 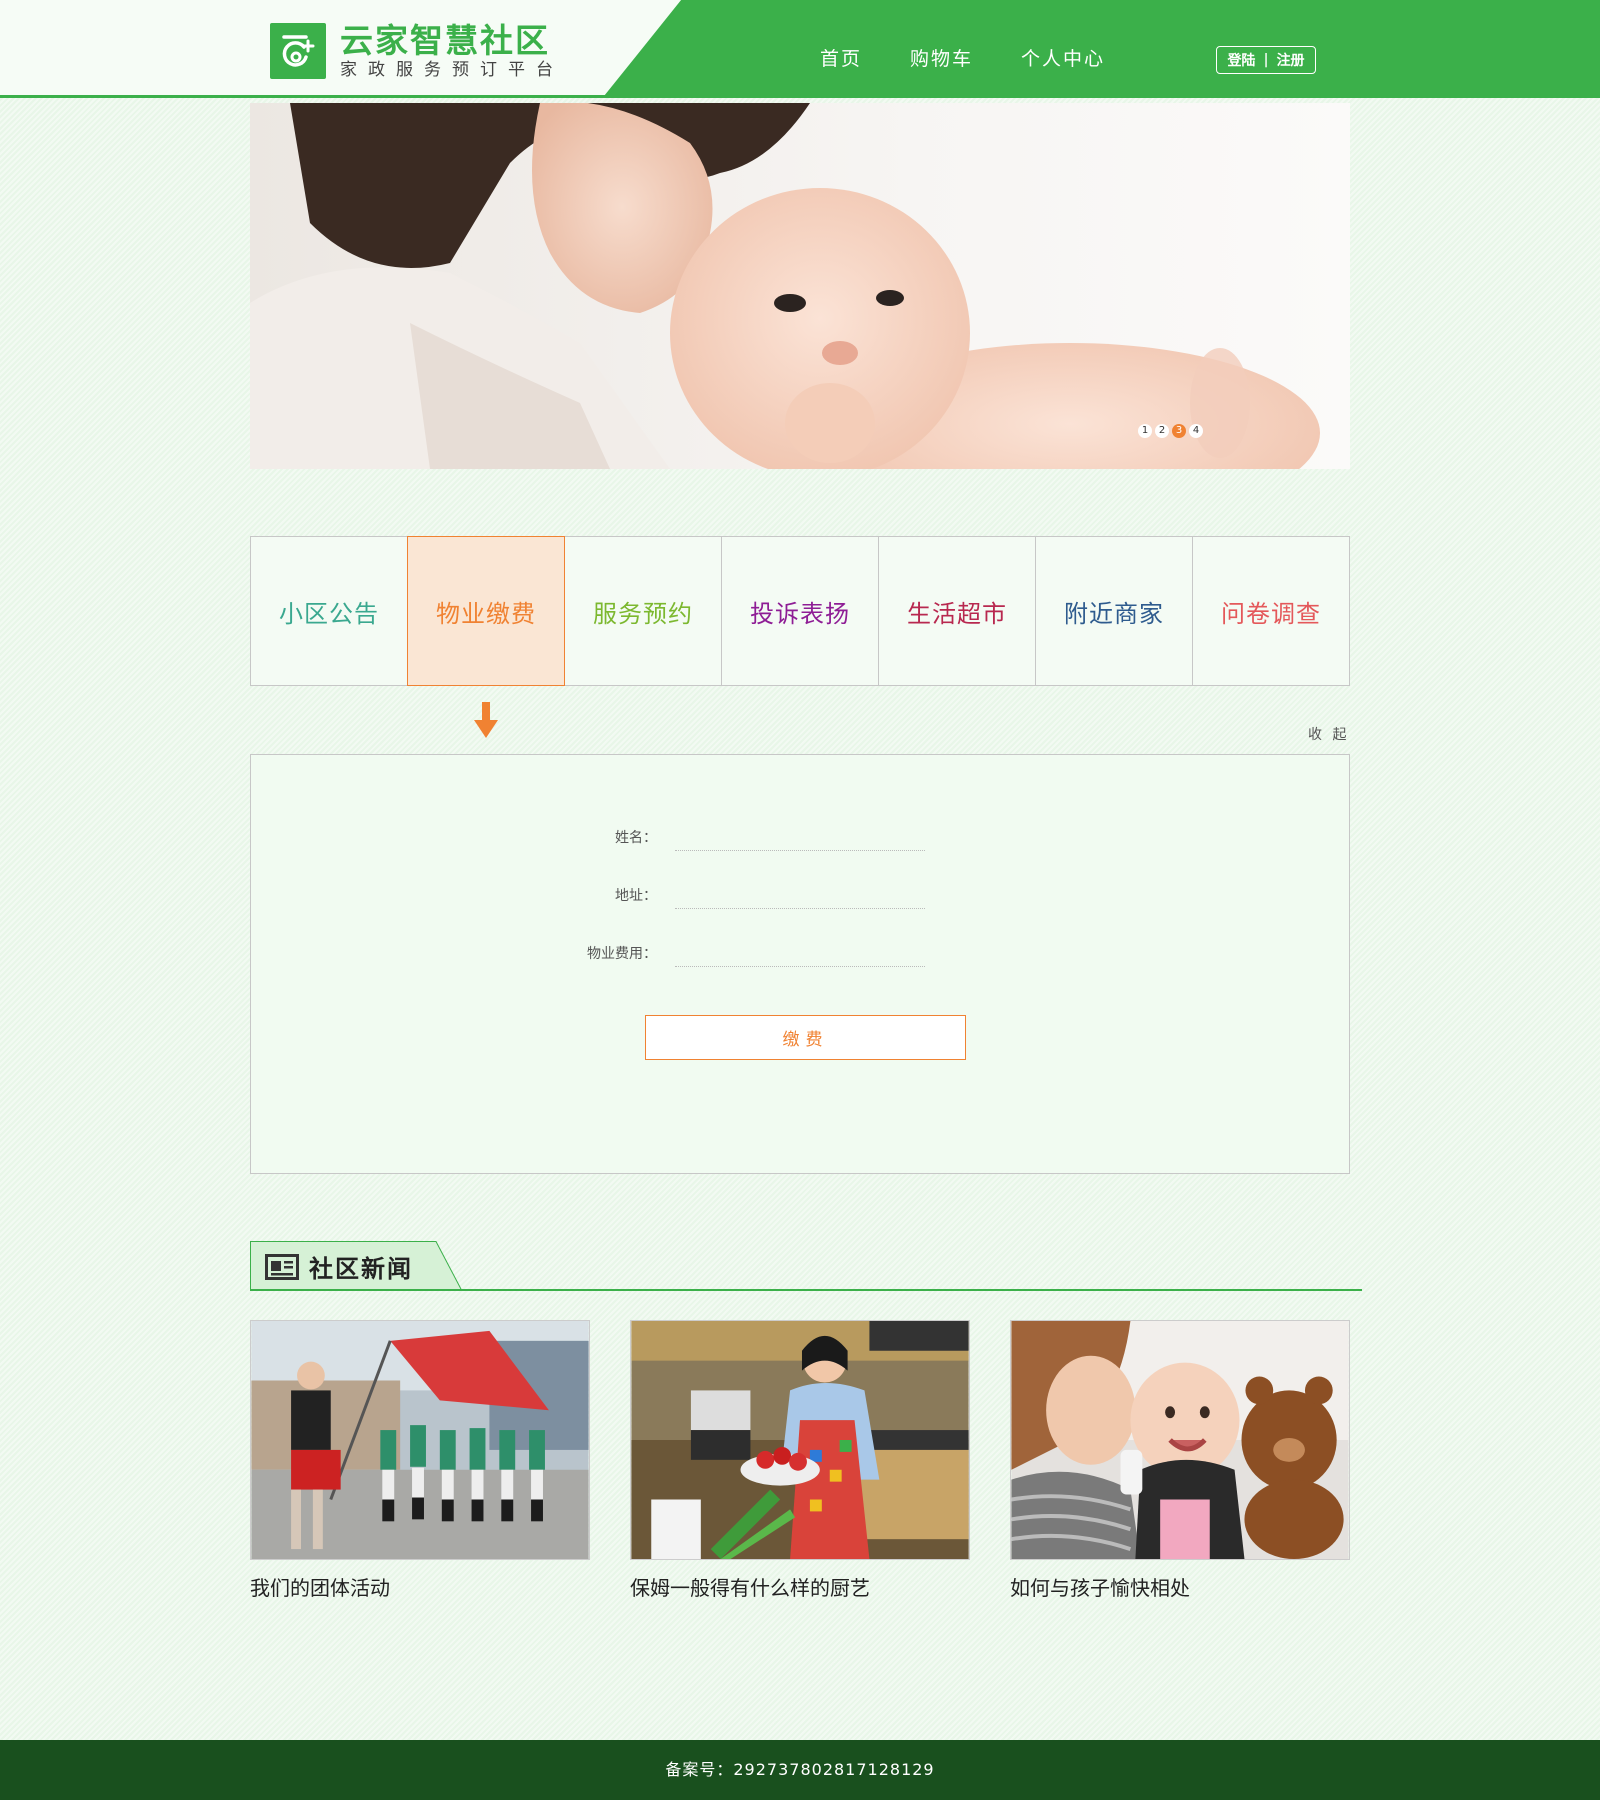 What do you see at coordinates (941, 57) in the screenshot?
I see `nav-cart: 购物车` at bounding box center [941, 57].